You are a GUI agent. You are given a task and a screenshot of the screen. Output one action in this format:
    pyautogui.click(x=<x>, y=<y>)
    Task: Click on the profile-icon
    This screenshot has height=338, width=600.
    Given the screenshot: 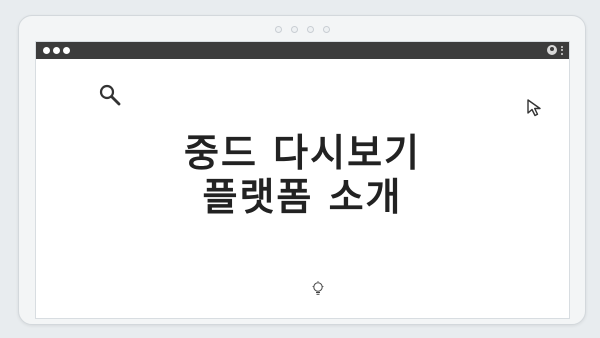 What is the action you would take?
    pyautogui.click(x=552, y=50)
    